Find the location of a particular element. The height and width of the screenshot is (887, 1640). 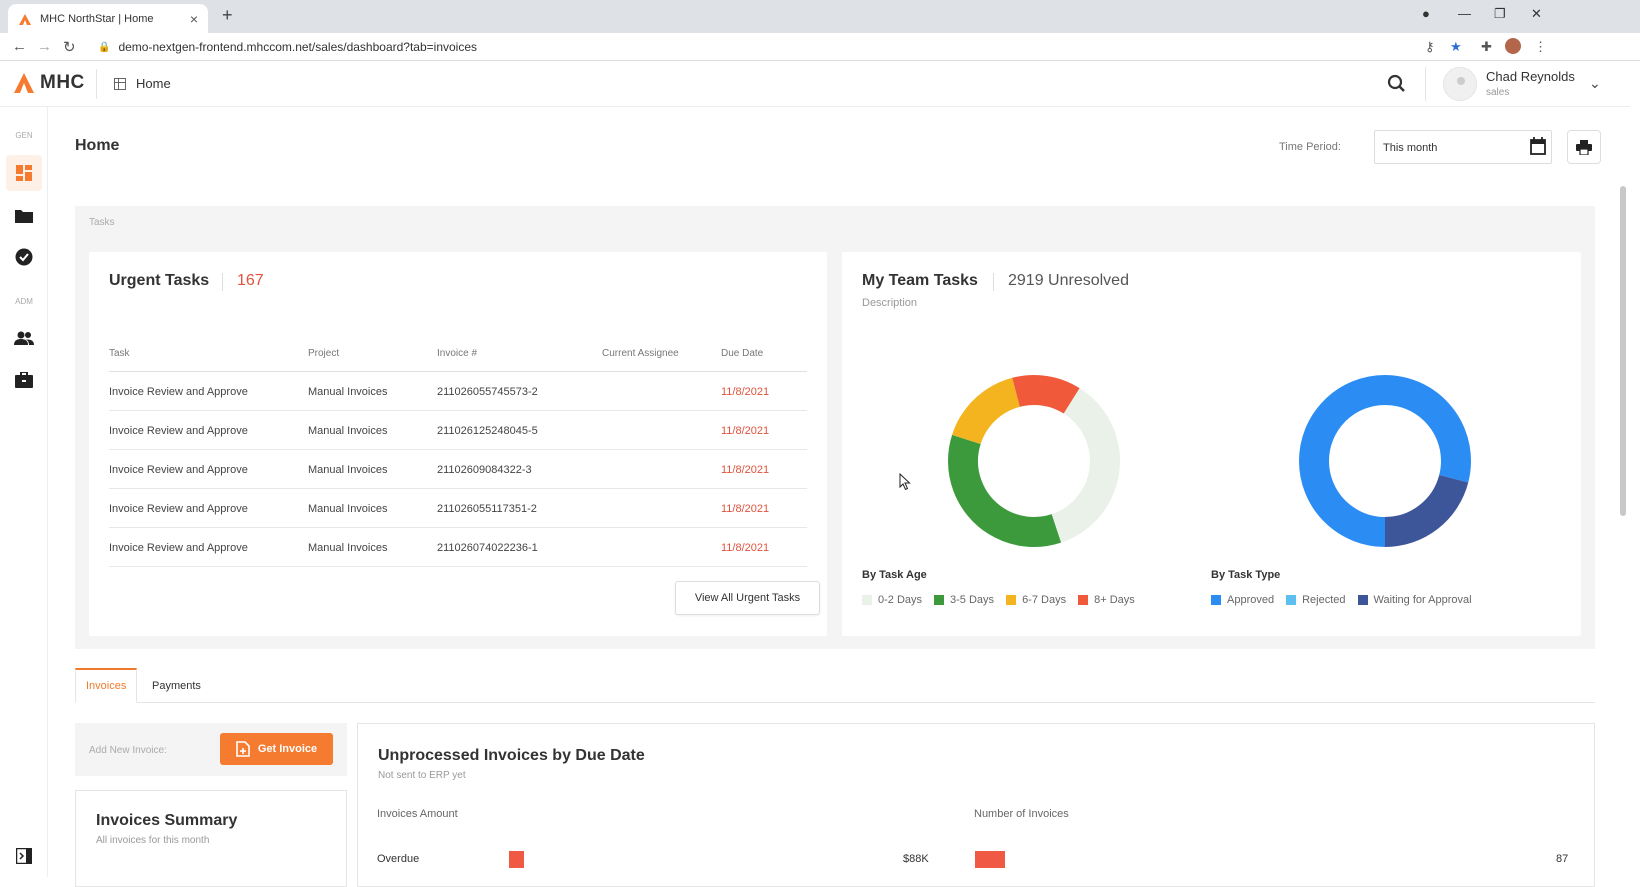

time-period-label: Time Period: is located at coordinates (1310, 147).